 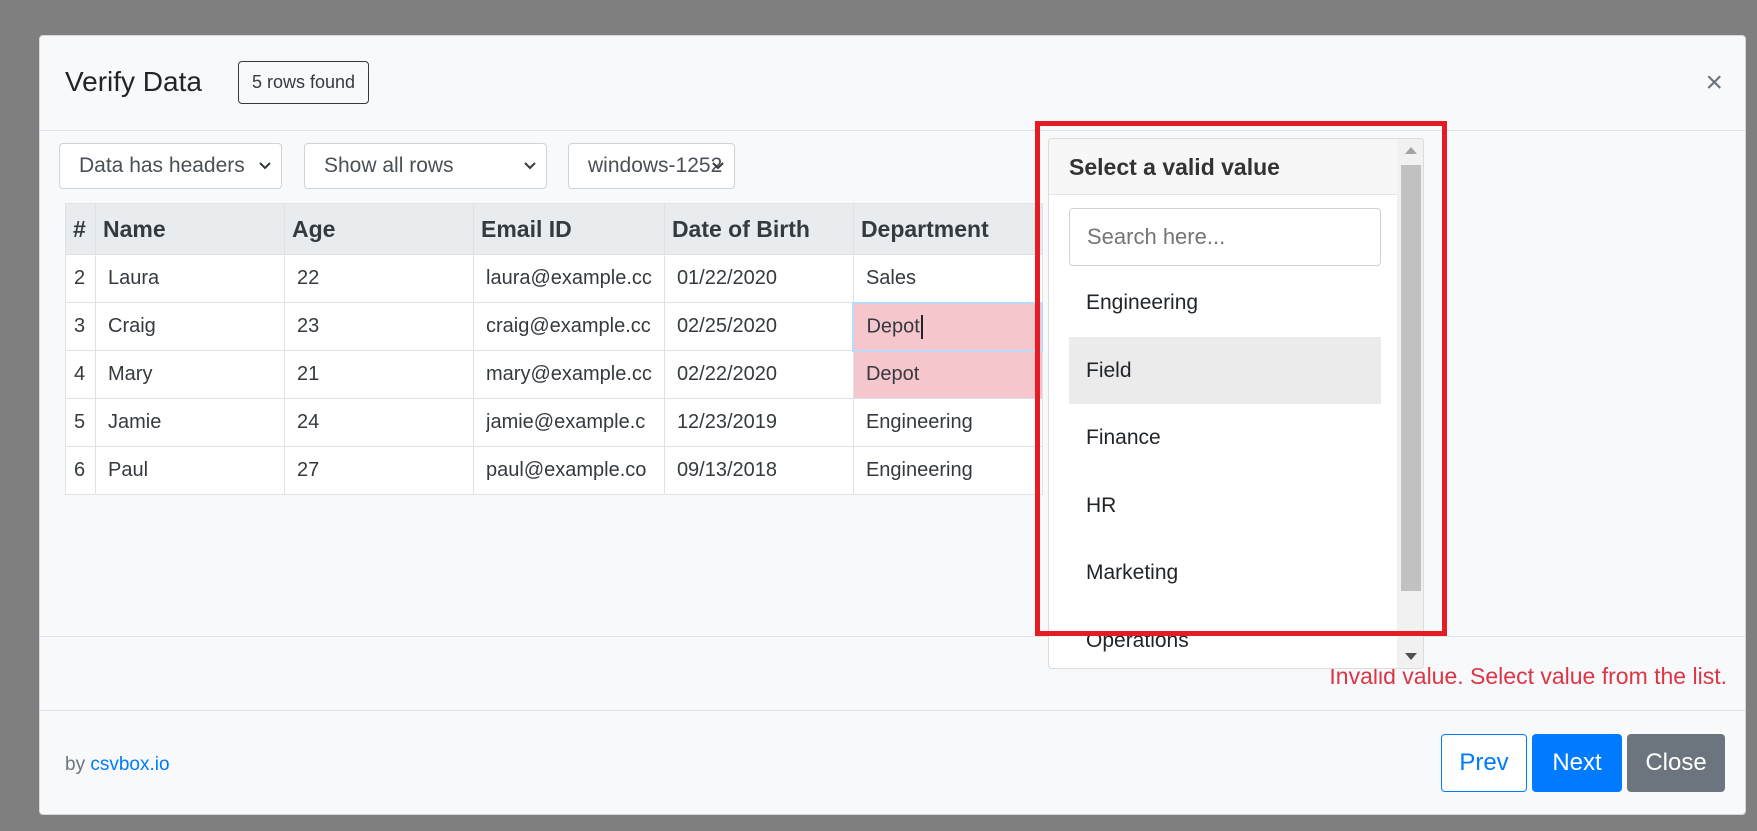 I want to click on email-cell-text: laura@example.cc, so click(x=569, y=278).